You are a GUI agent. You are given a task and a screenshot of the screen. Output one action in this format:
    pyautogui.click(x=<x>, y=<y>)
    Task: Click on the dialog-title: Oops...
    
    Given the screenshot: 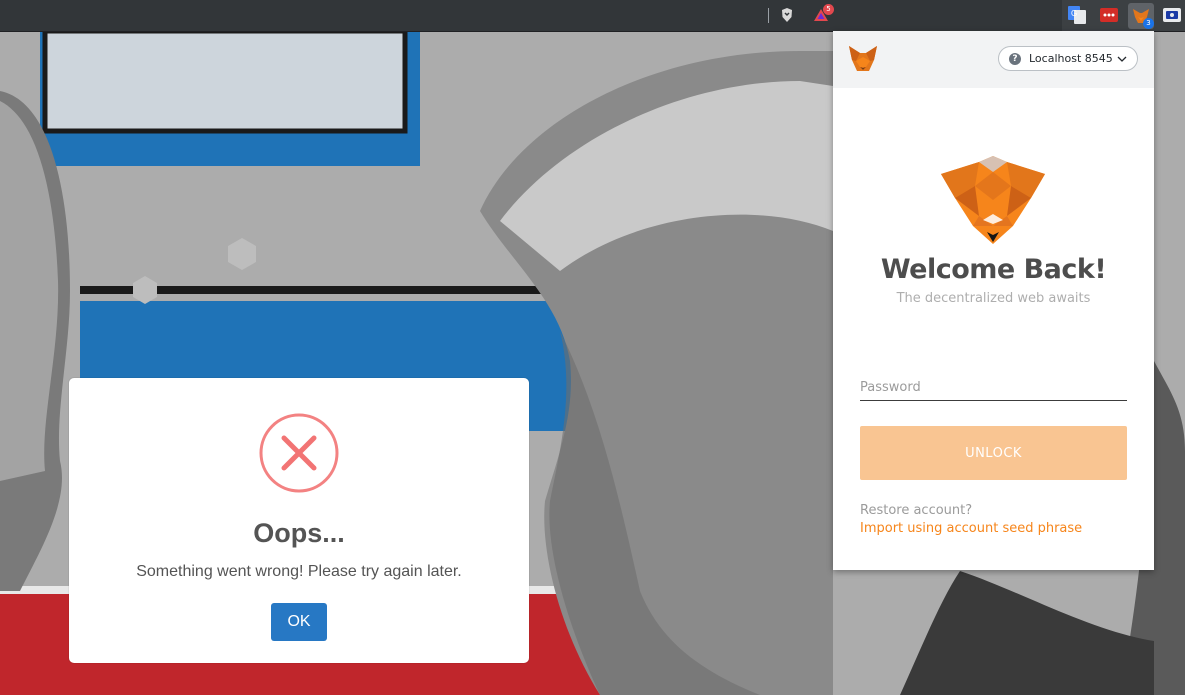 What is the action you would take?
    pyautogui.click(x=299, y=533)
    